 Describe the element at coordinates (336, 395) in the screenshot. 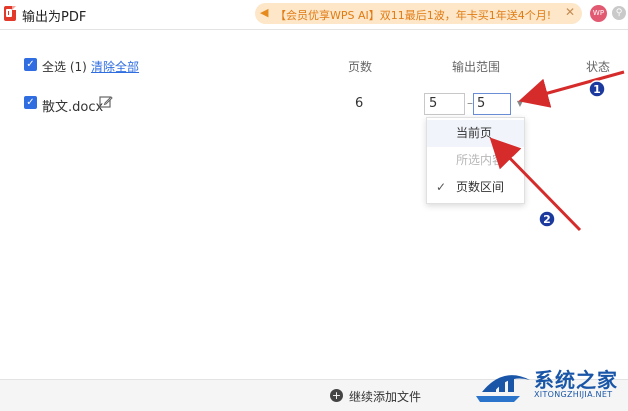

I see `add-circle-icon: +` at that location.